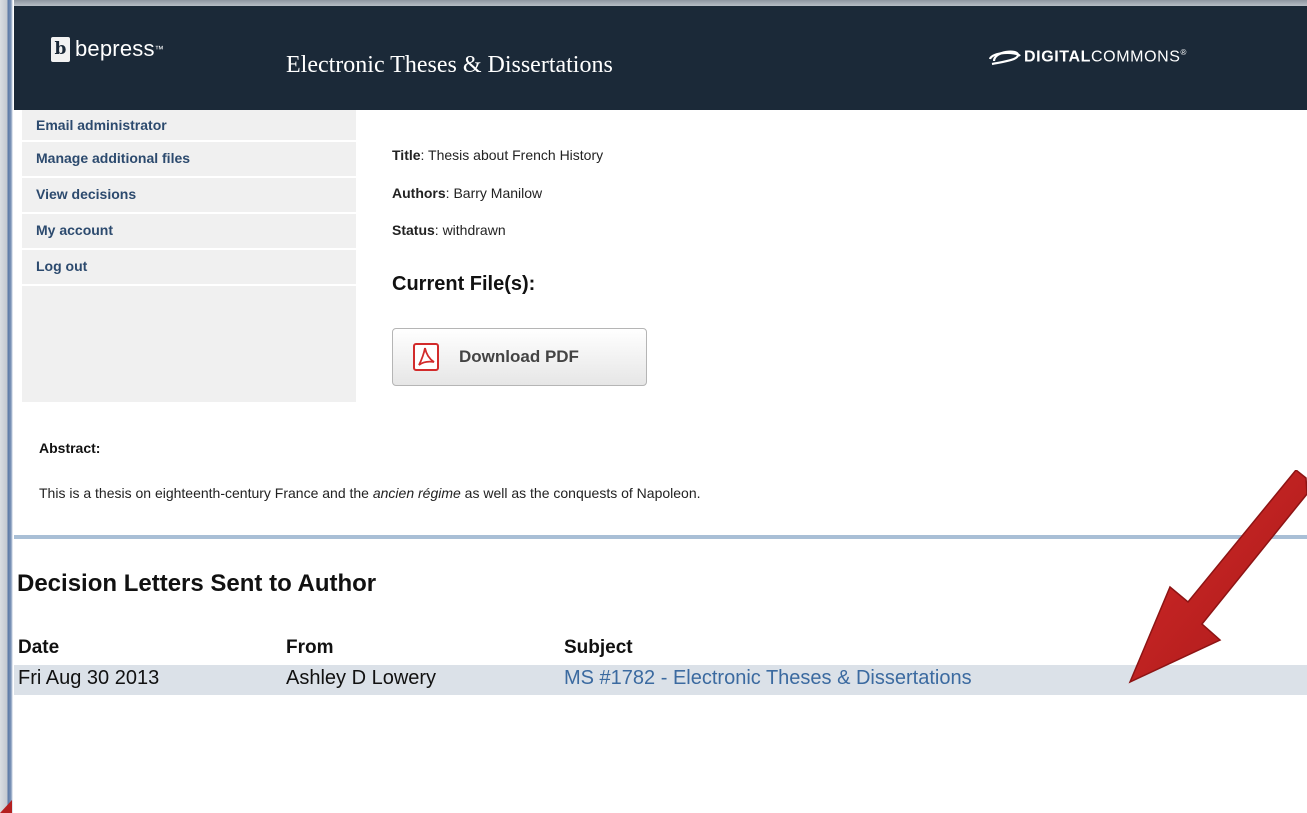 The height and width of the screenshot is (813, 1307). Describe the element at coordinates (426, 357) in the screenshot. I see `pdf-icon` at that location.